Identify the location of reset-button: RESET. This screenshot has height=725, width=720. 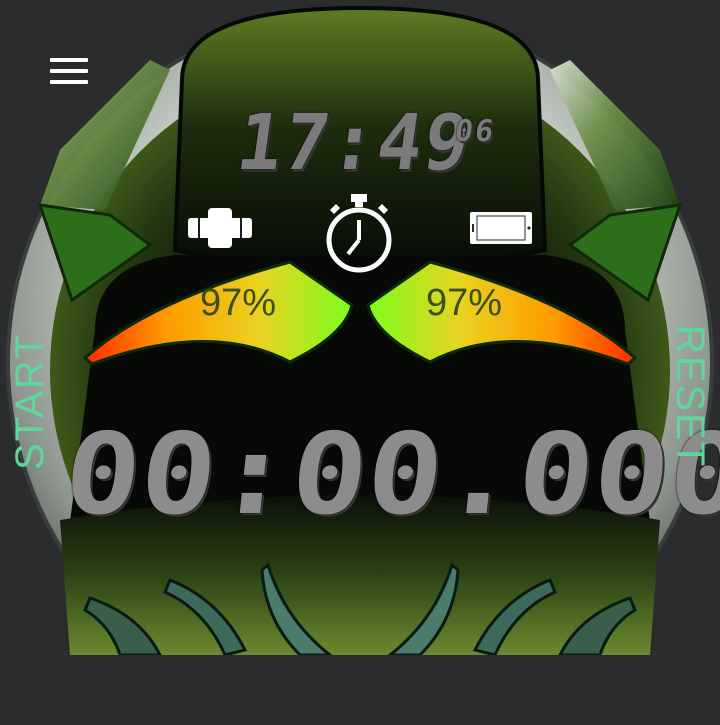
(689, 396).